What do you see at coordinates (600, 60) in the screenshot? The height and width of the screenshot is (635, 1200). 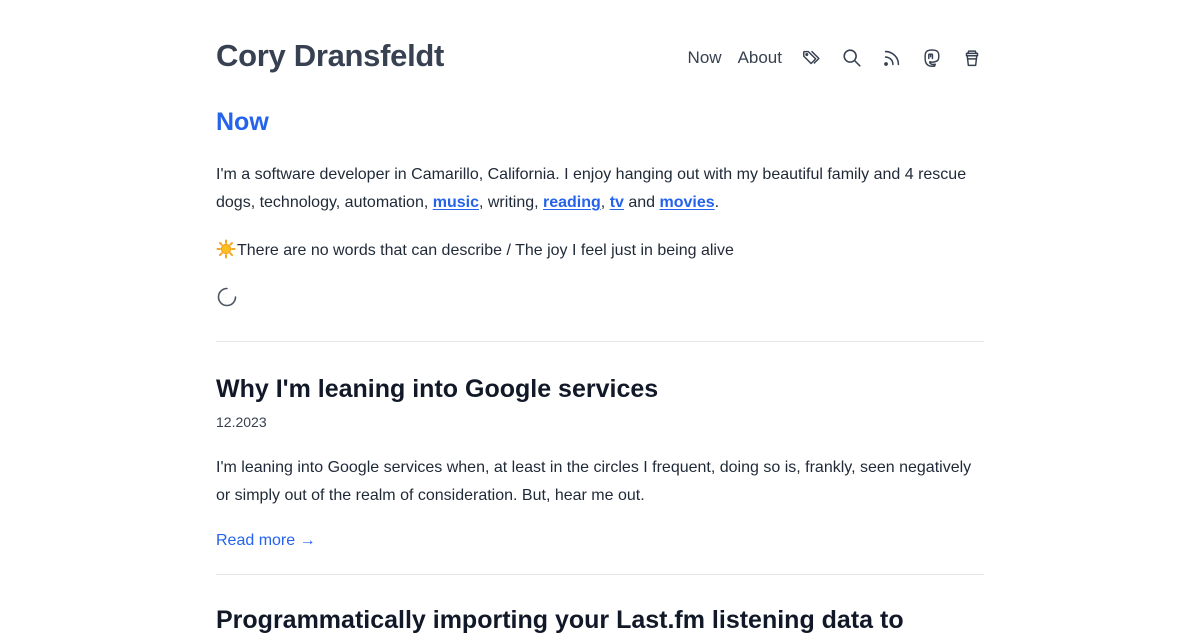 I see `site-header: Cory Dransfeldt Now About` at bounding box center [600, 60].